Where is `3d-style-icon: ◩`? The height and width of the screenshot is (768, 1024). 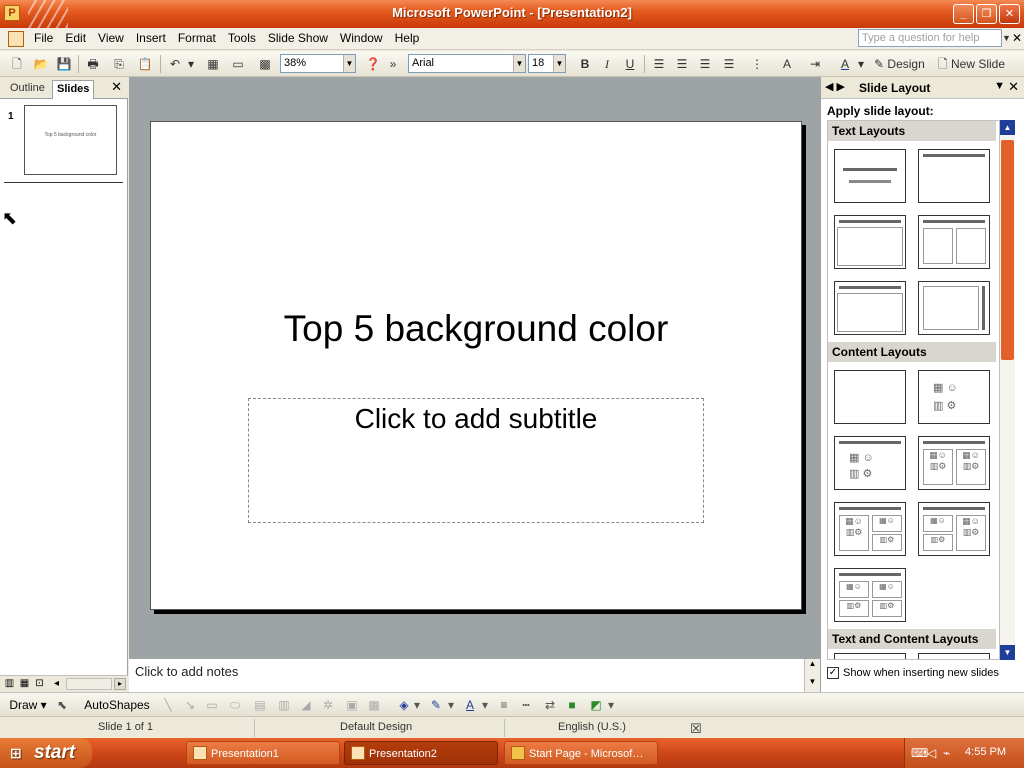
3d-style-icon: ◩ is located at coordinates (596, 705).